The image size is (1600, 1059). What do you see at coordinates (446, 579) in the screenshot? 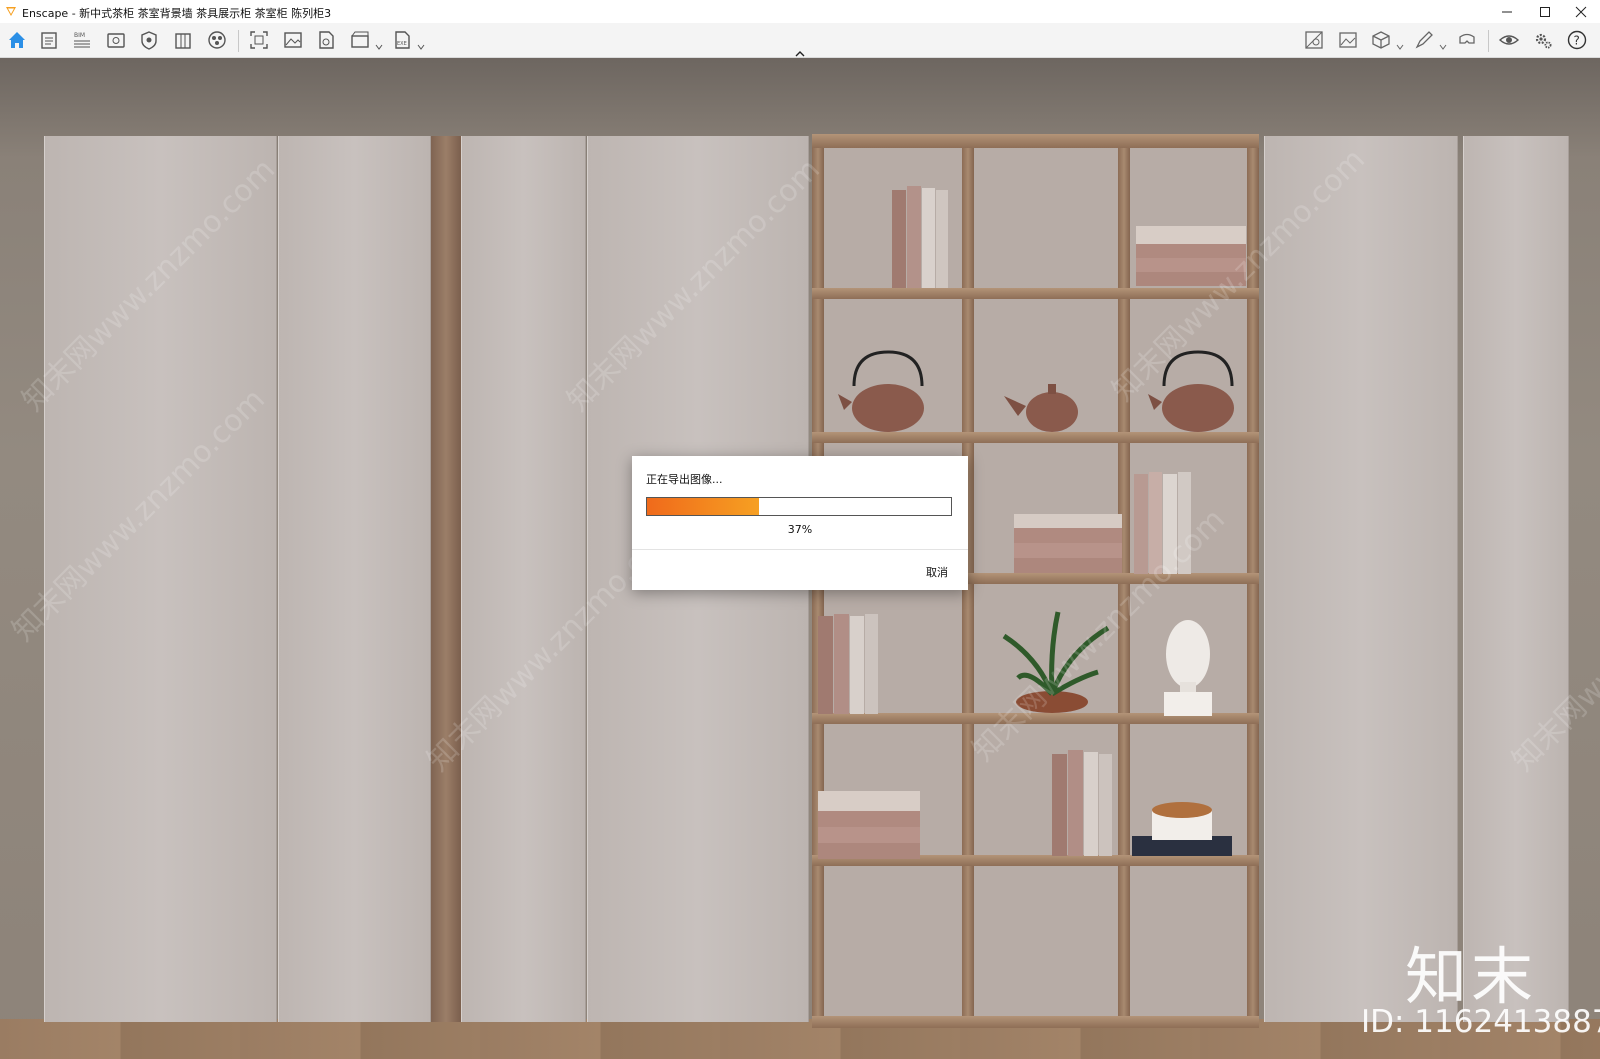
I see `wood-gap-panel` at bounding box center [446, 579].